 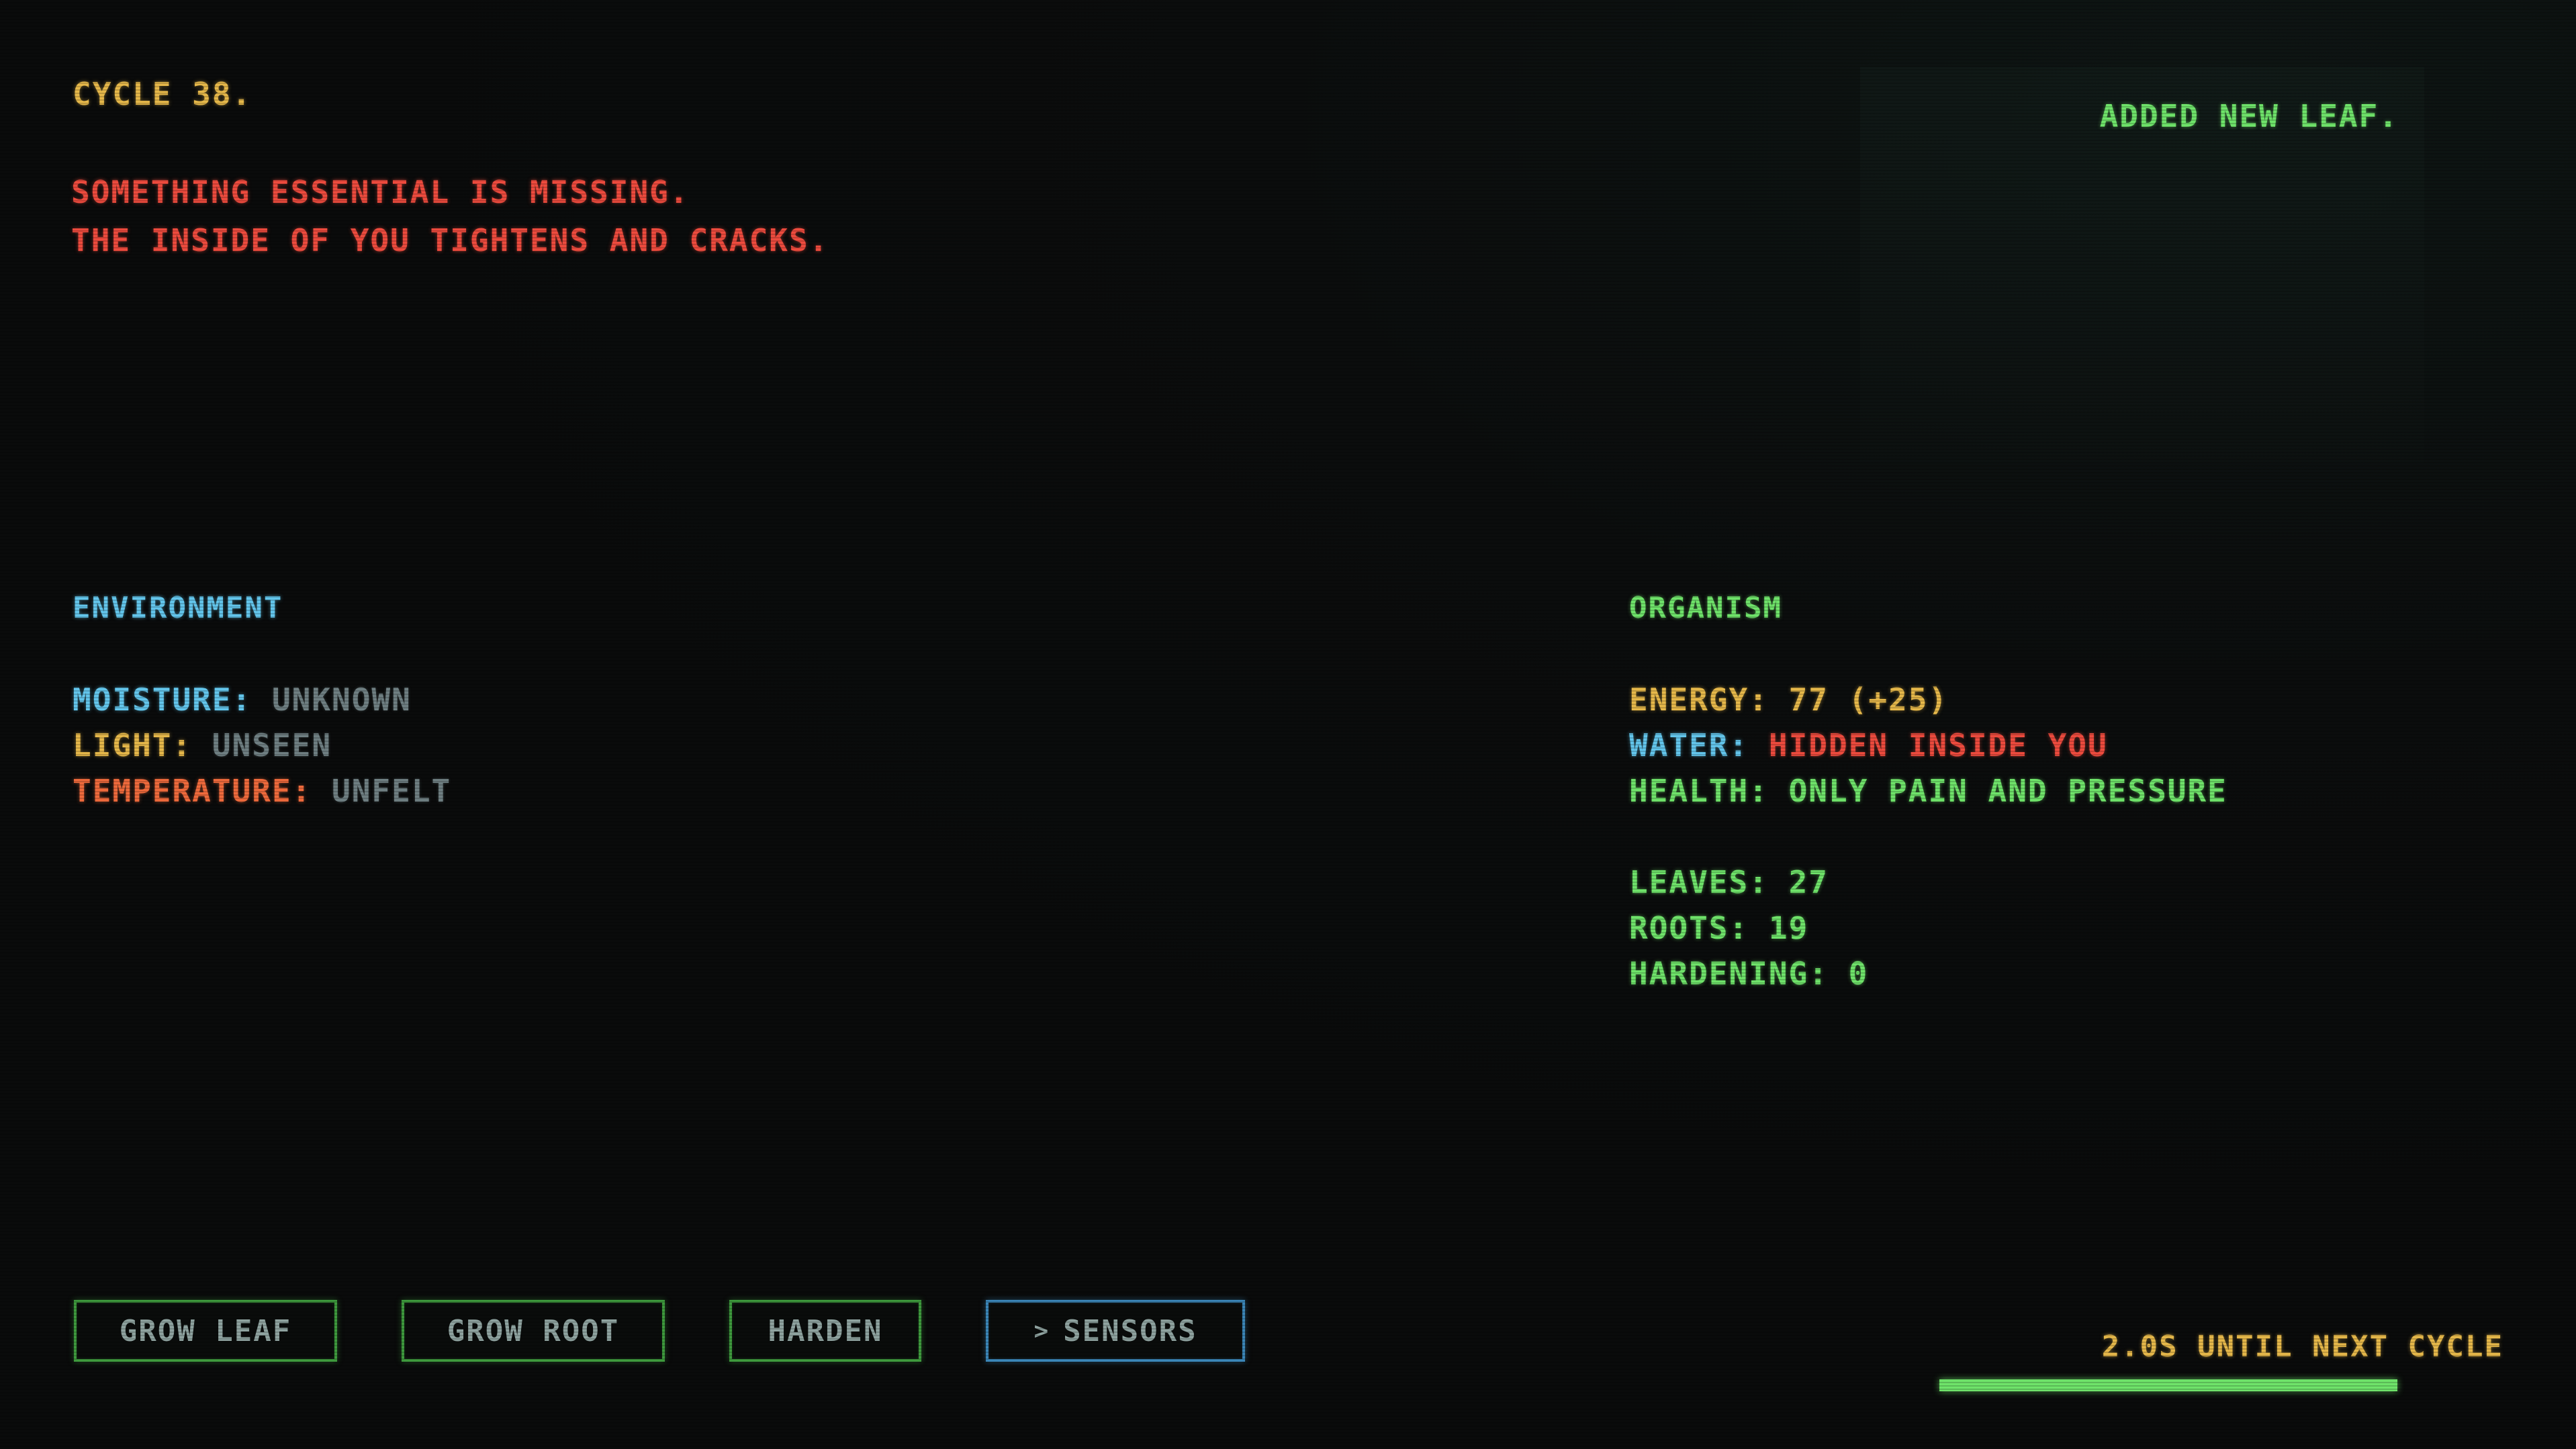 I want to click on harden-button: HARDEN, so click(x=825, y=1331).